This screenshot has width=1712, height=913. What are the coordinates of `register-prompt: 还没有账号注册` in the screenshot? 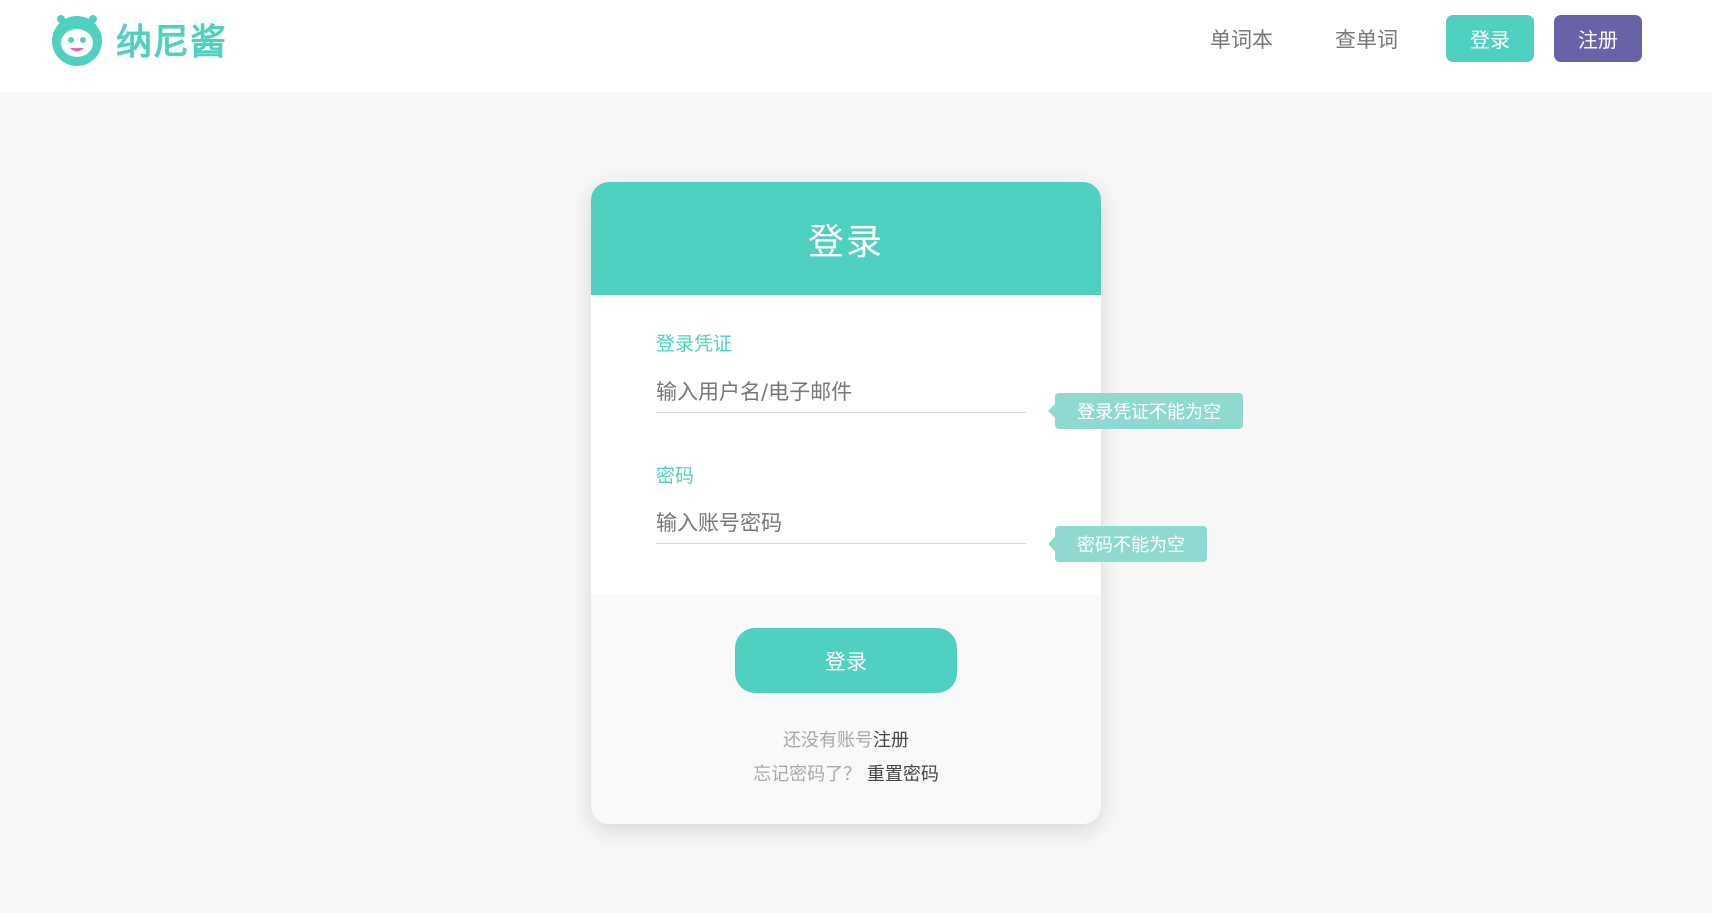 It's located at (846, 739).